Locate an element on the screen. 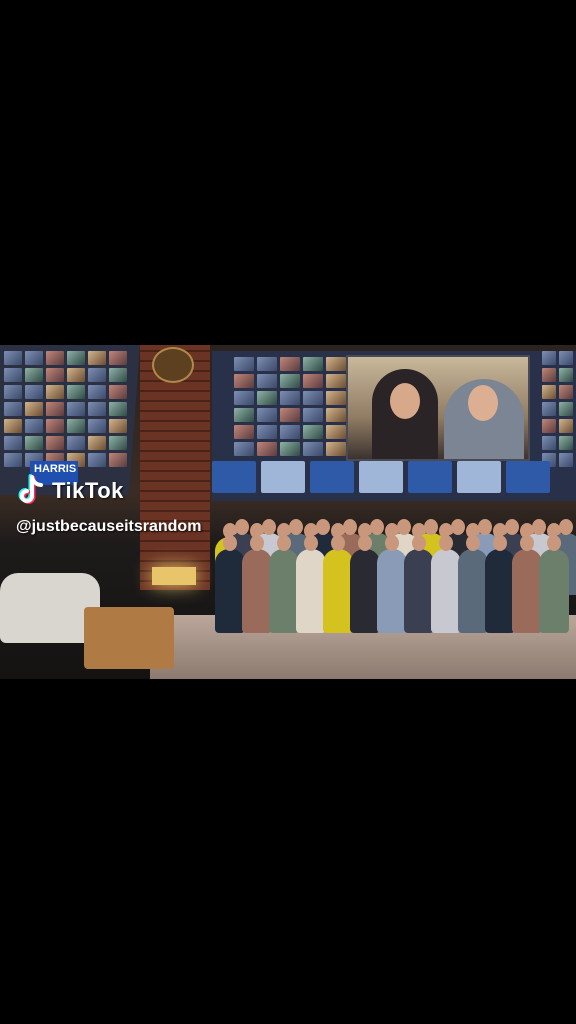  tiktok-watermark: TikTok @justbecauseitsrandom is located at coordinates (108, 505).